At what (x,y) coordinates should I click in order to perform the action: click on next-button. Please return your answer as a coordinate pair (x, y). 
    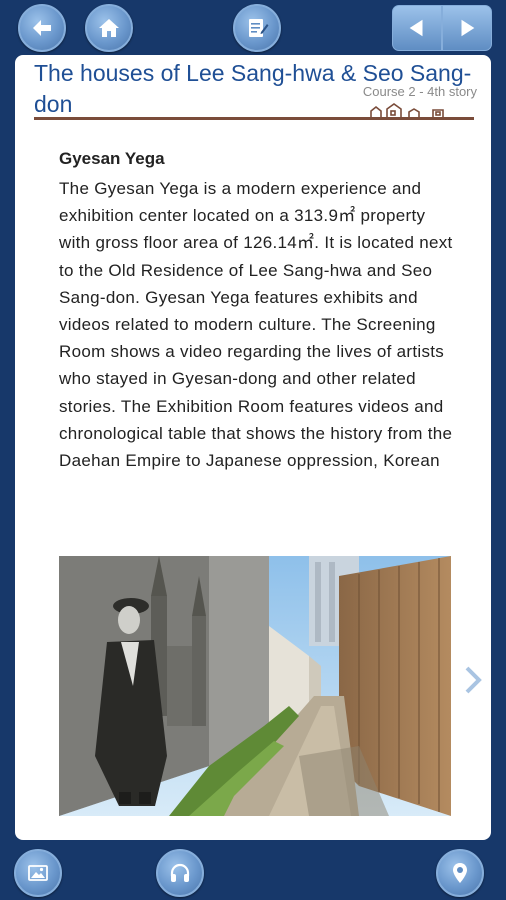
    Looking at the image, I should click on (467, 28).